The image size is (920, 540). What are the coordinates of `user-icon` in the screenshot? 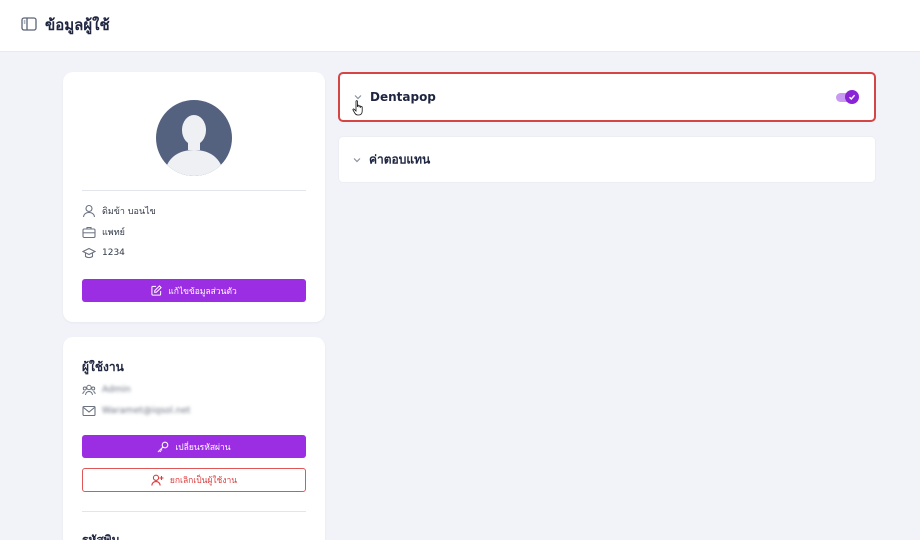 It's located at (89, 211).